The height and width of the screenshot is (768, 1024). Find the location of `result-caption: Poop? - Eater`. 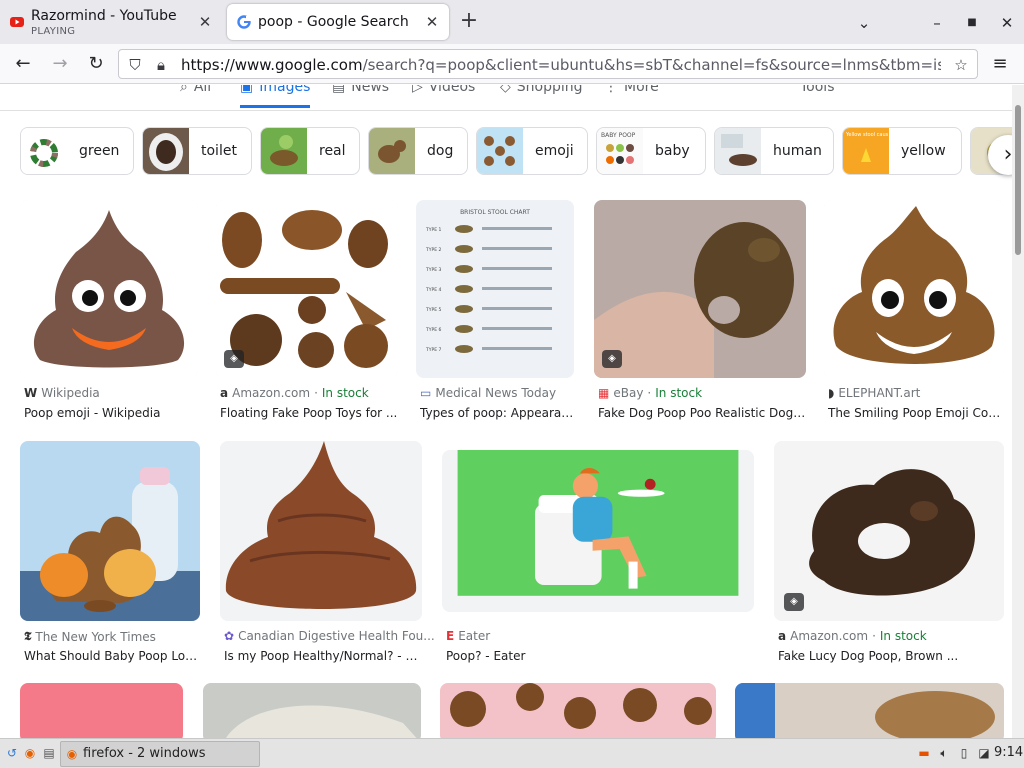

result-caption: Poop? - Eater is located at coordinates (600, 656).